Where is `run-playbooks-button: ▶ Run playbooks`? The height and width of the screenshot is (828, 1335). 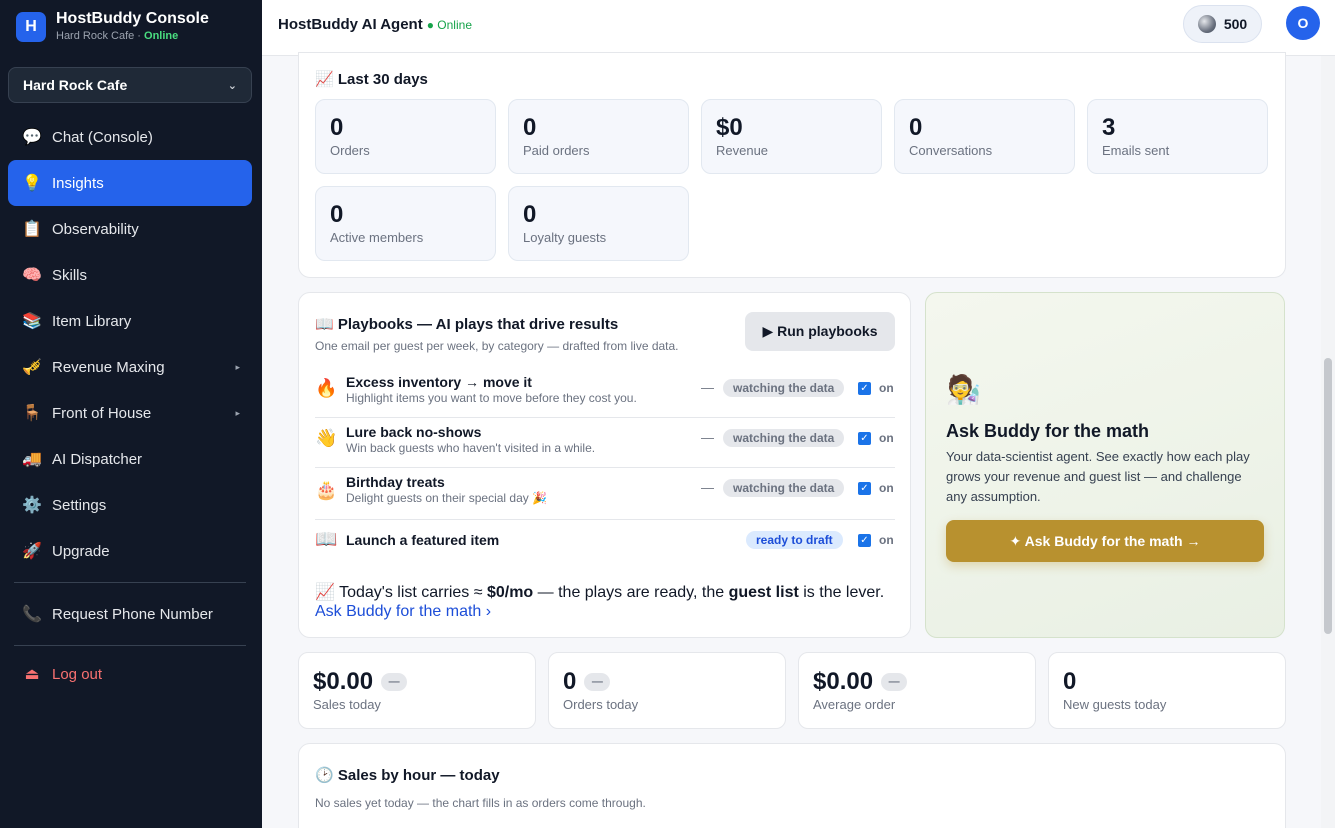
run-playbooks-button: ▶ Run playbooks is located at coordinates (820, 331).